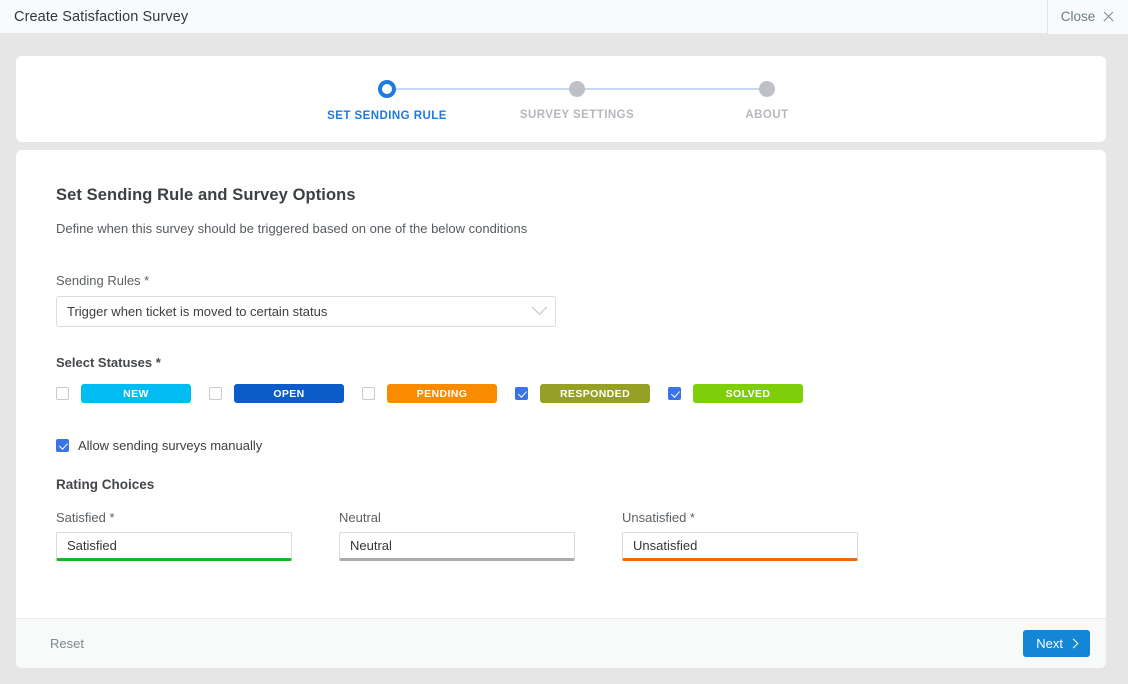 The width and height of the screenshot is (1128, 684). Describe the element at coordinates (1078, 16) in the screenshot. I see `close-button-label: Close` at that location.